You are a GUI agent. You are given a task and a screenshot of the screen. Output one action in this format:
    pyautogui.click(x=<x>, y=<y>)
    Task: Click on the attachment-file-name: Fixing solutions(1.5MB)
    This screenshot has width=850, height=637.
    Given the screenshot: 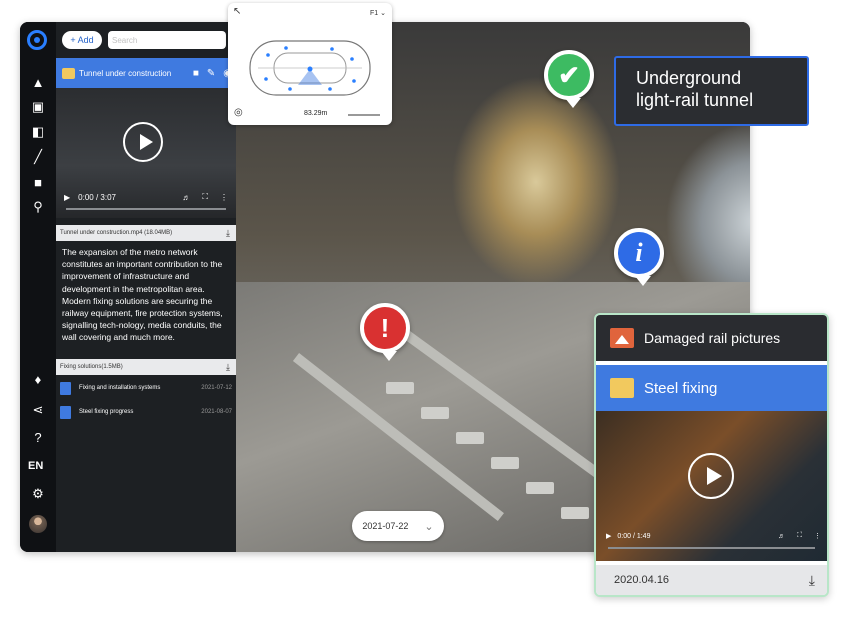 What is the action you would take?
    pyautogui.click(x=91, y=367)
    